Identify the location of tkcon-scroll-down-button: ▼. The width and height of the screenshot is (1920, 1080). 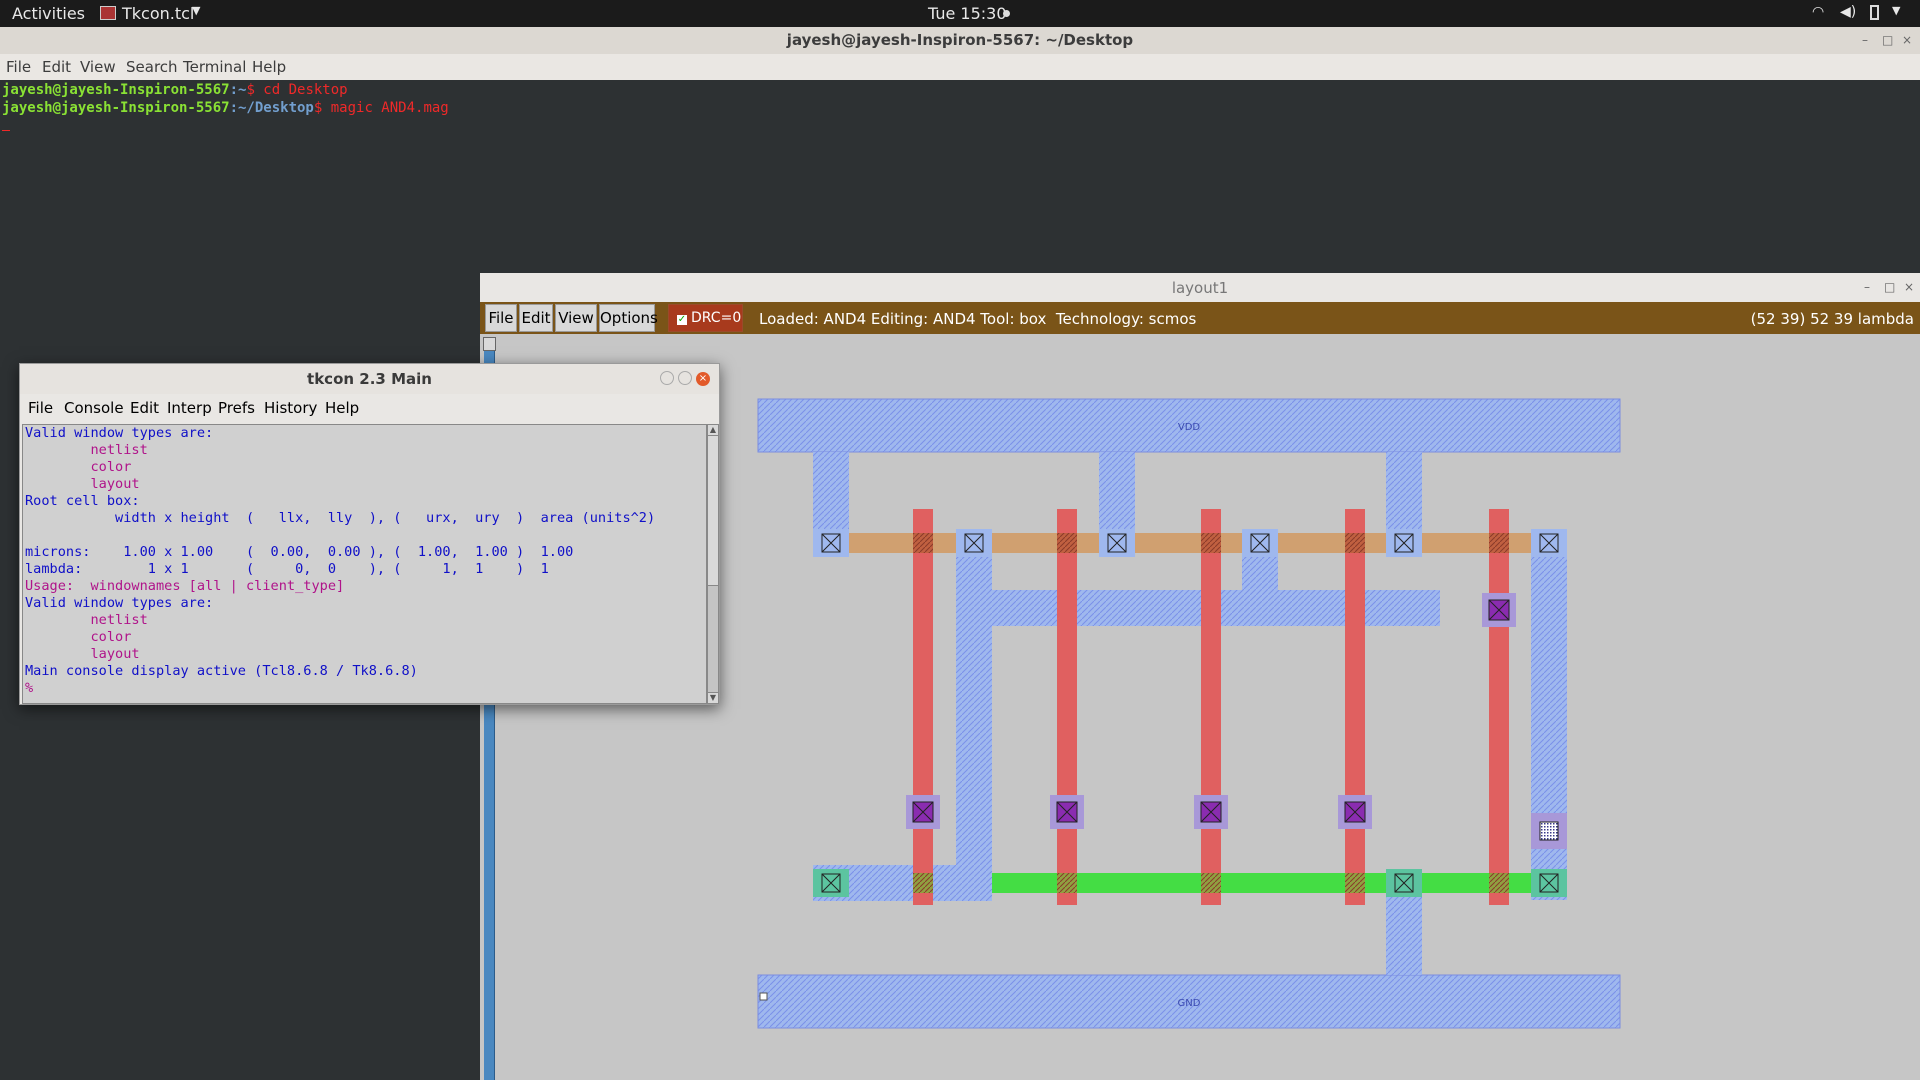
(713, 697).